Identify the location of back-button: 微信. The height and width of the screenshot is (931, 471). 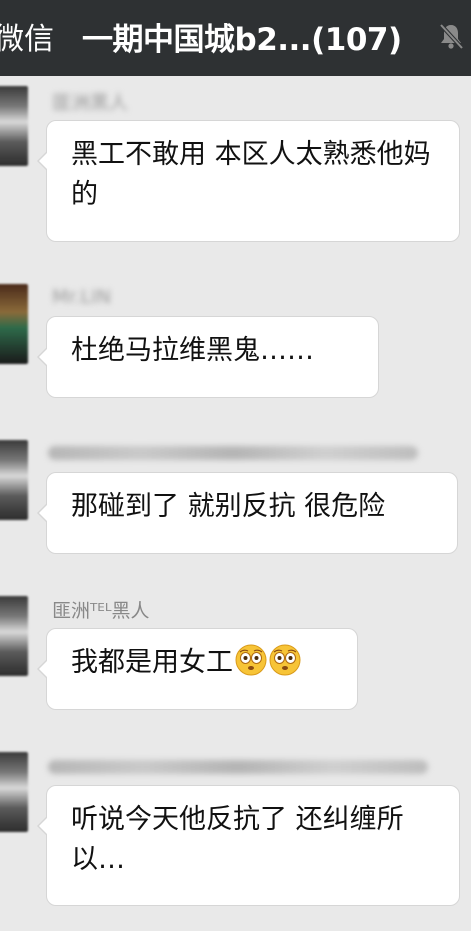
(27, 36).